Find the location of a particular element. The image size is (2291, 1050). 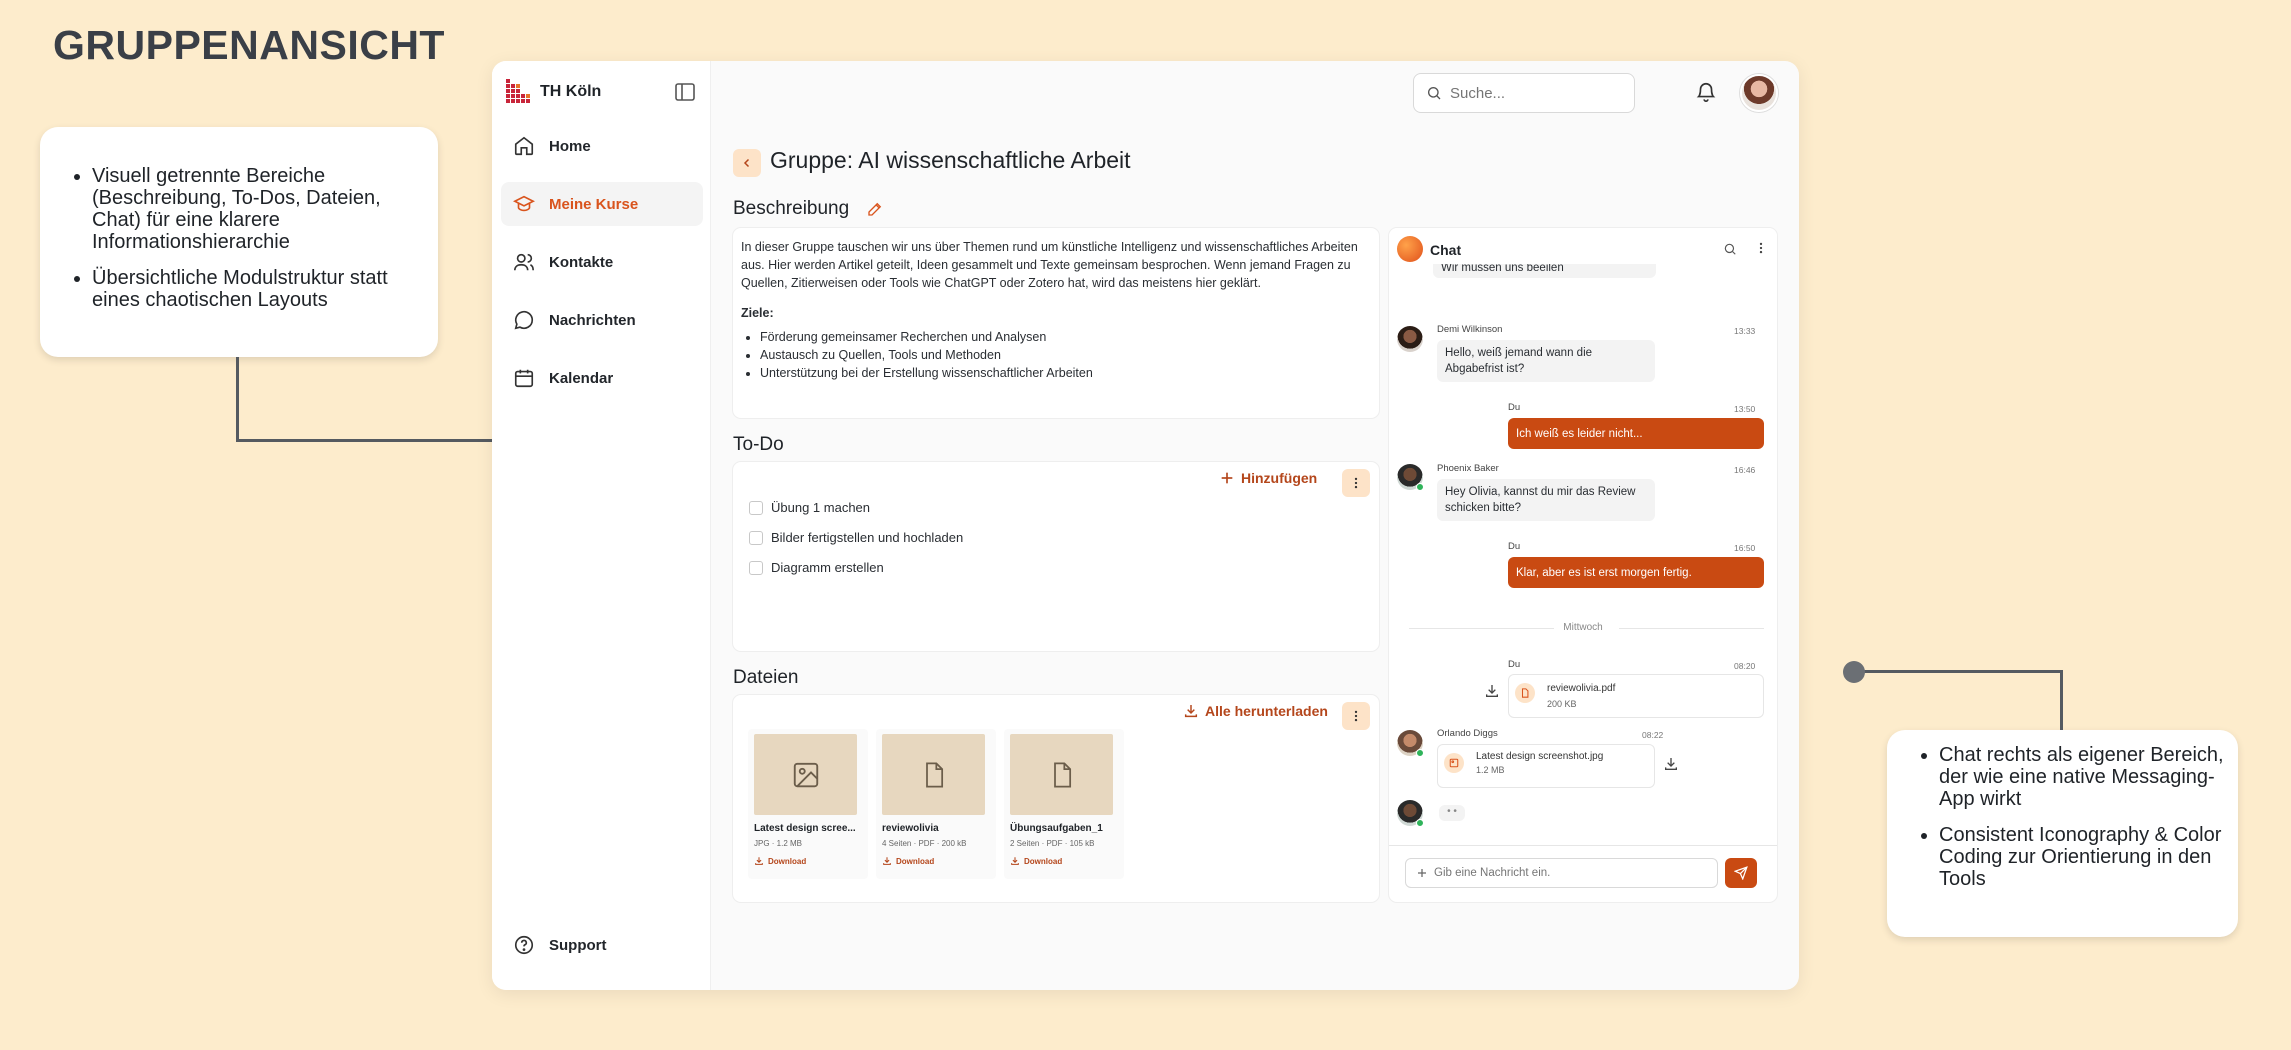

file-attachment: reviewolivia.pdf 200 KB is located at coordinates (1636, 696).